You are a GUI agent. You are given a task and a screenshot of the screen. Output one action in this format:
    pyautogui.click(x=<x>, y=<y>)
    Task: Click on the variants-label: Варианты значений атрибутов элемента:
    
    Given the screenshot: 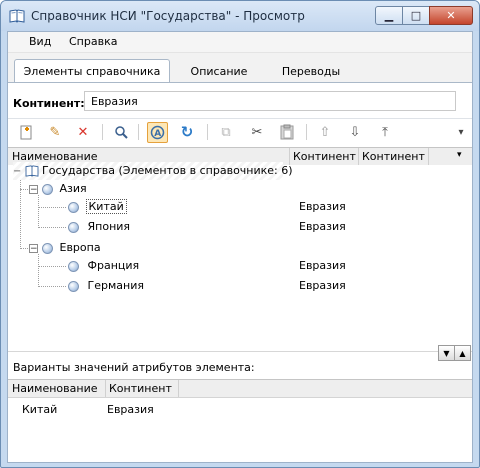 What is the action you would take?
    pyautogui.click(x=134, y=367)
    